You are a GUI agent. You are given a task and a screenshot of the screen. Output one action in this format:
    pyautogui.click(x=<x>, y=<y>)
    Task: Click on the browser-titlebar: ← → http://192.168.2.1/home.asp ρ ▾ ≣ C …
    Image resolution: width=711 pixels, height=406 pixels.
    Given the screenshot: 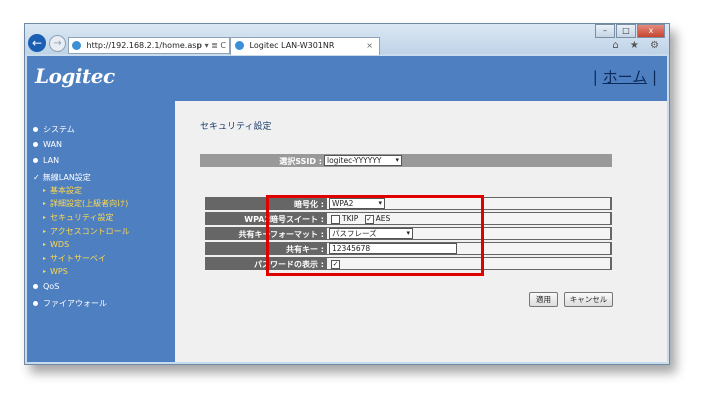 What is the action you would take?
    pyautogui.click(x=347, y=39)
    